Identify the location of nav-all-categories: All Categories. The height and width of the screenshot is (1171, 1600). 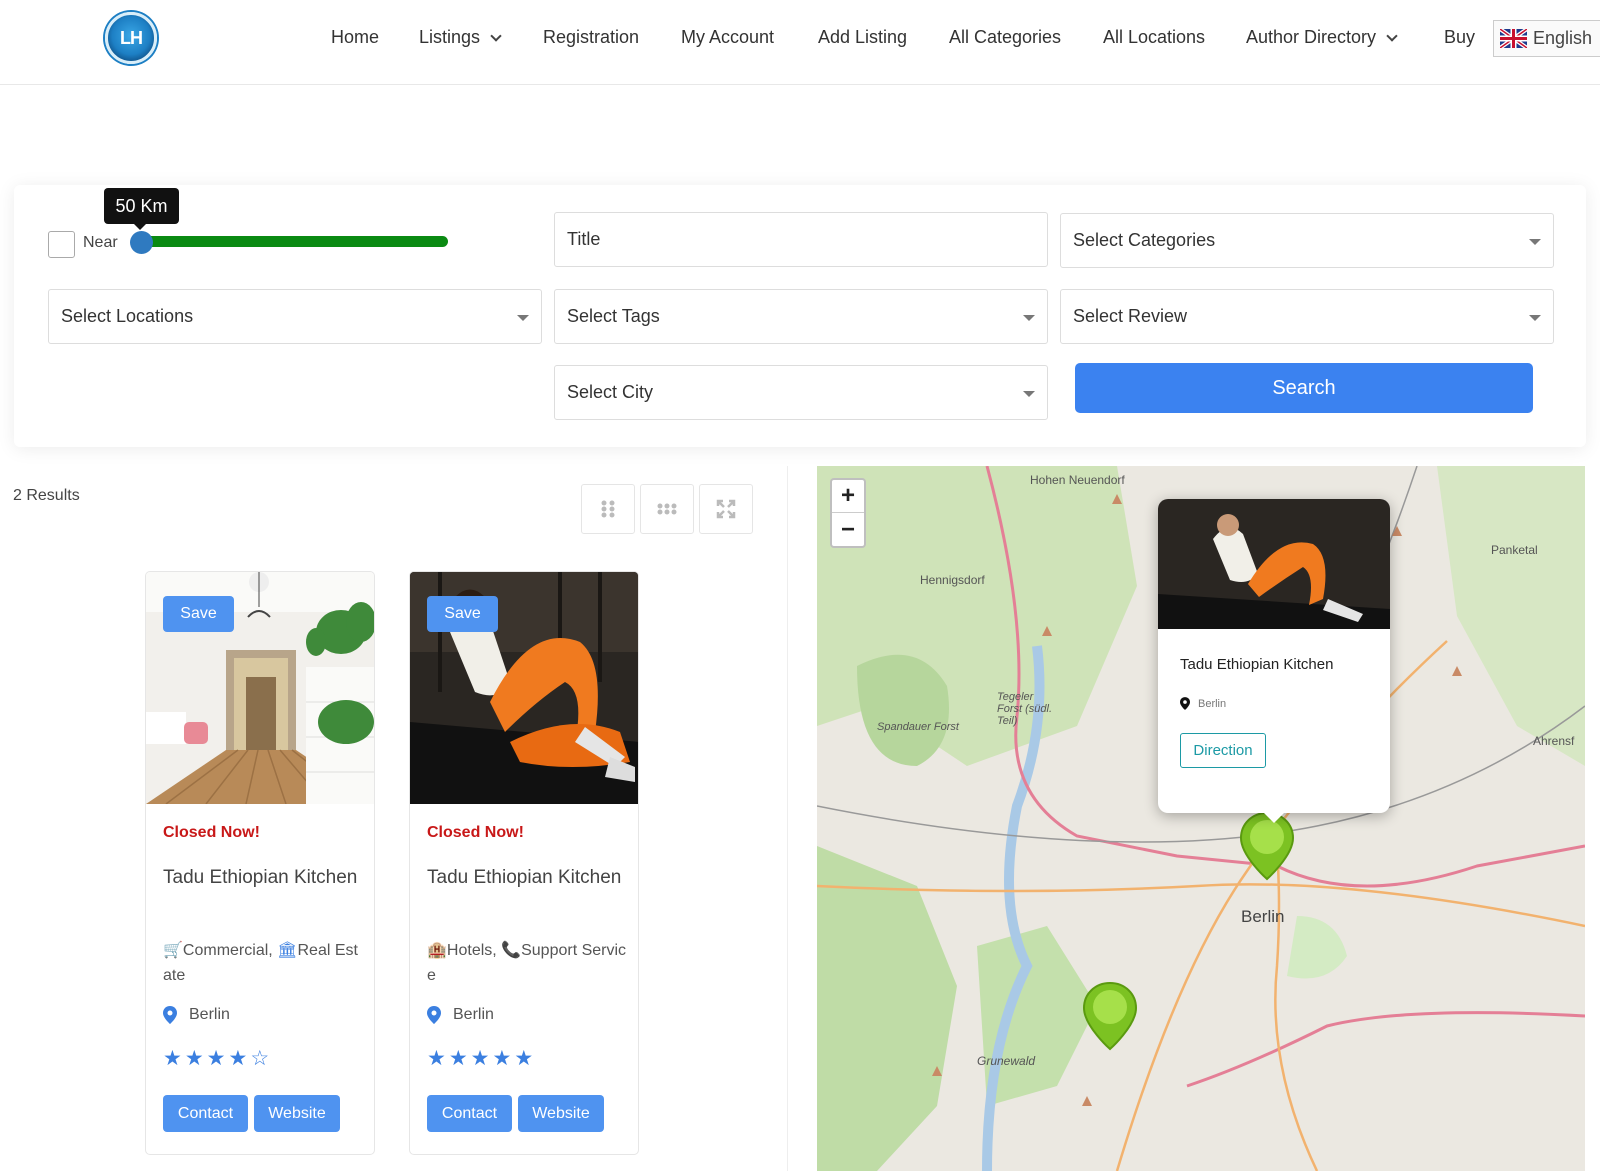
(1005, 37).